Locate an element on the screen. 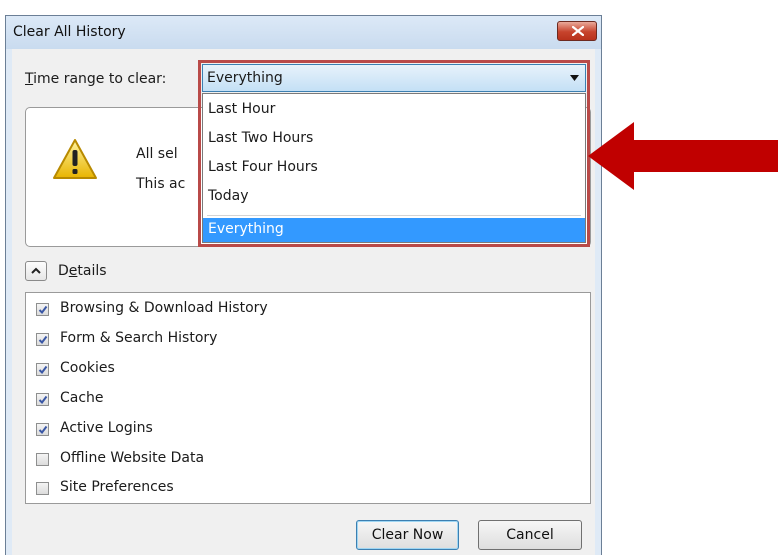  list-item: Offline Website Data is located at coordinates (308, 460).